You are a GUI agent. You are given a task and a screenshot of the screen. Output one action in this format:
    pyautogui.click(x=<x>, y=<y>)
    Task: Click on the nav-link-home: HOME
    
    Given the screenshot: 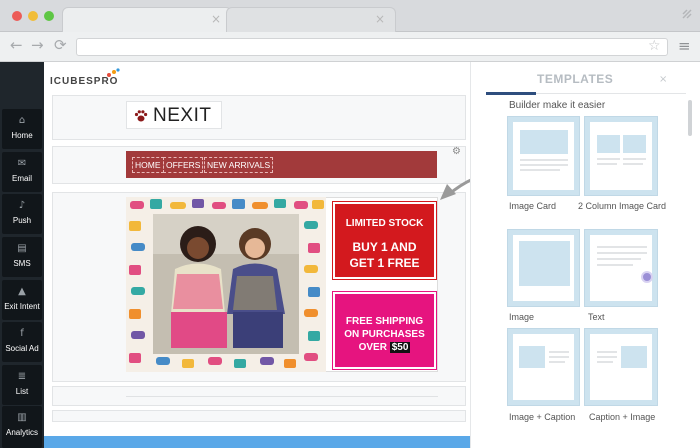 What is the action you would take?
    pyautogui.click(x=148, y=165)
    